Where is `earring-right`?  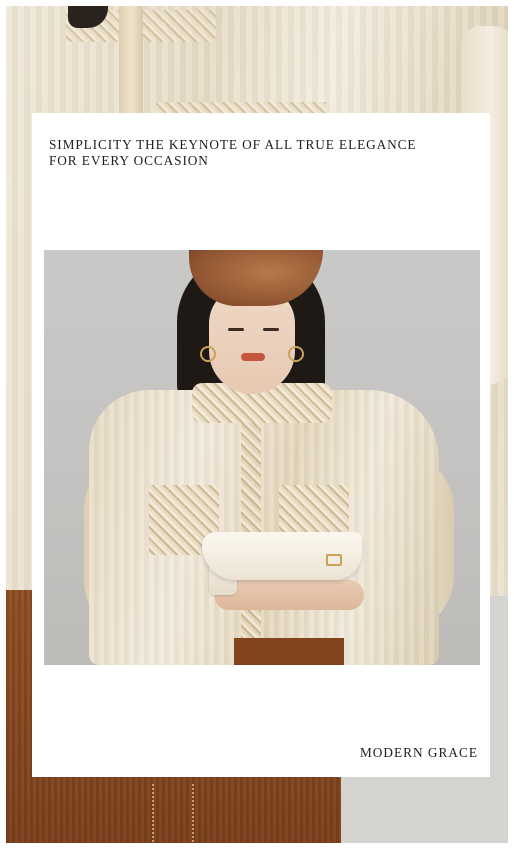 earring-right is located at coordinates (296, 354).